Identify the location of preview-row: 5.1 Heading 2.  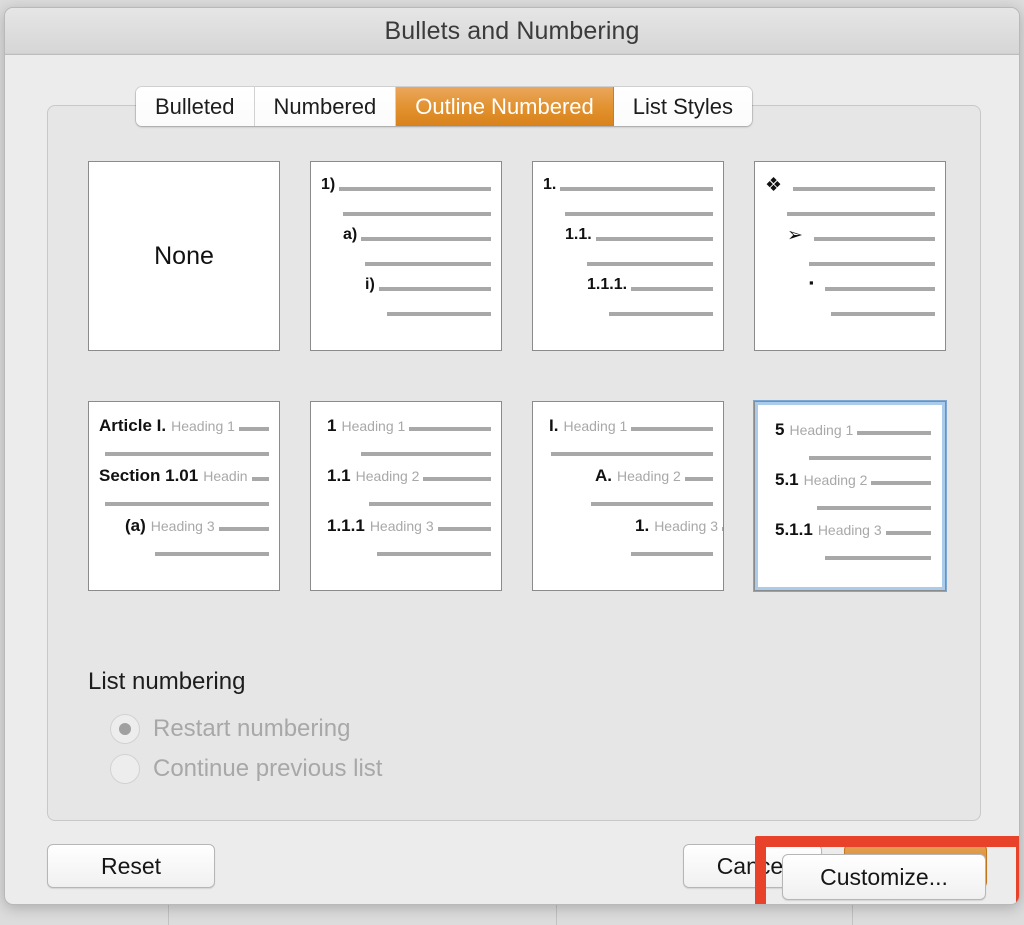
(850, 483).